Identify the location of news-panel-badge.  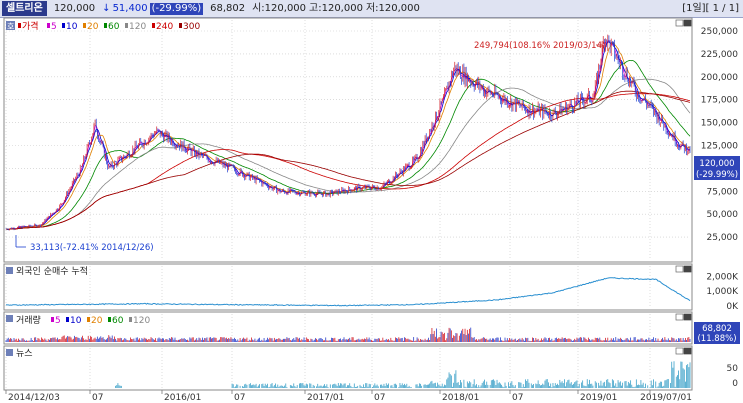
(9, 352).